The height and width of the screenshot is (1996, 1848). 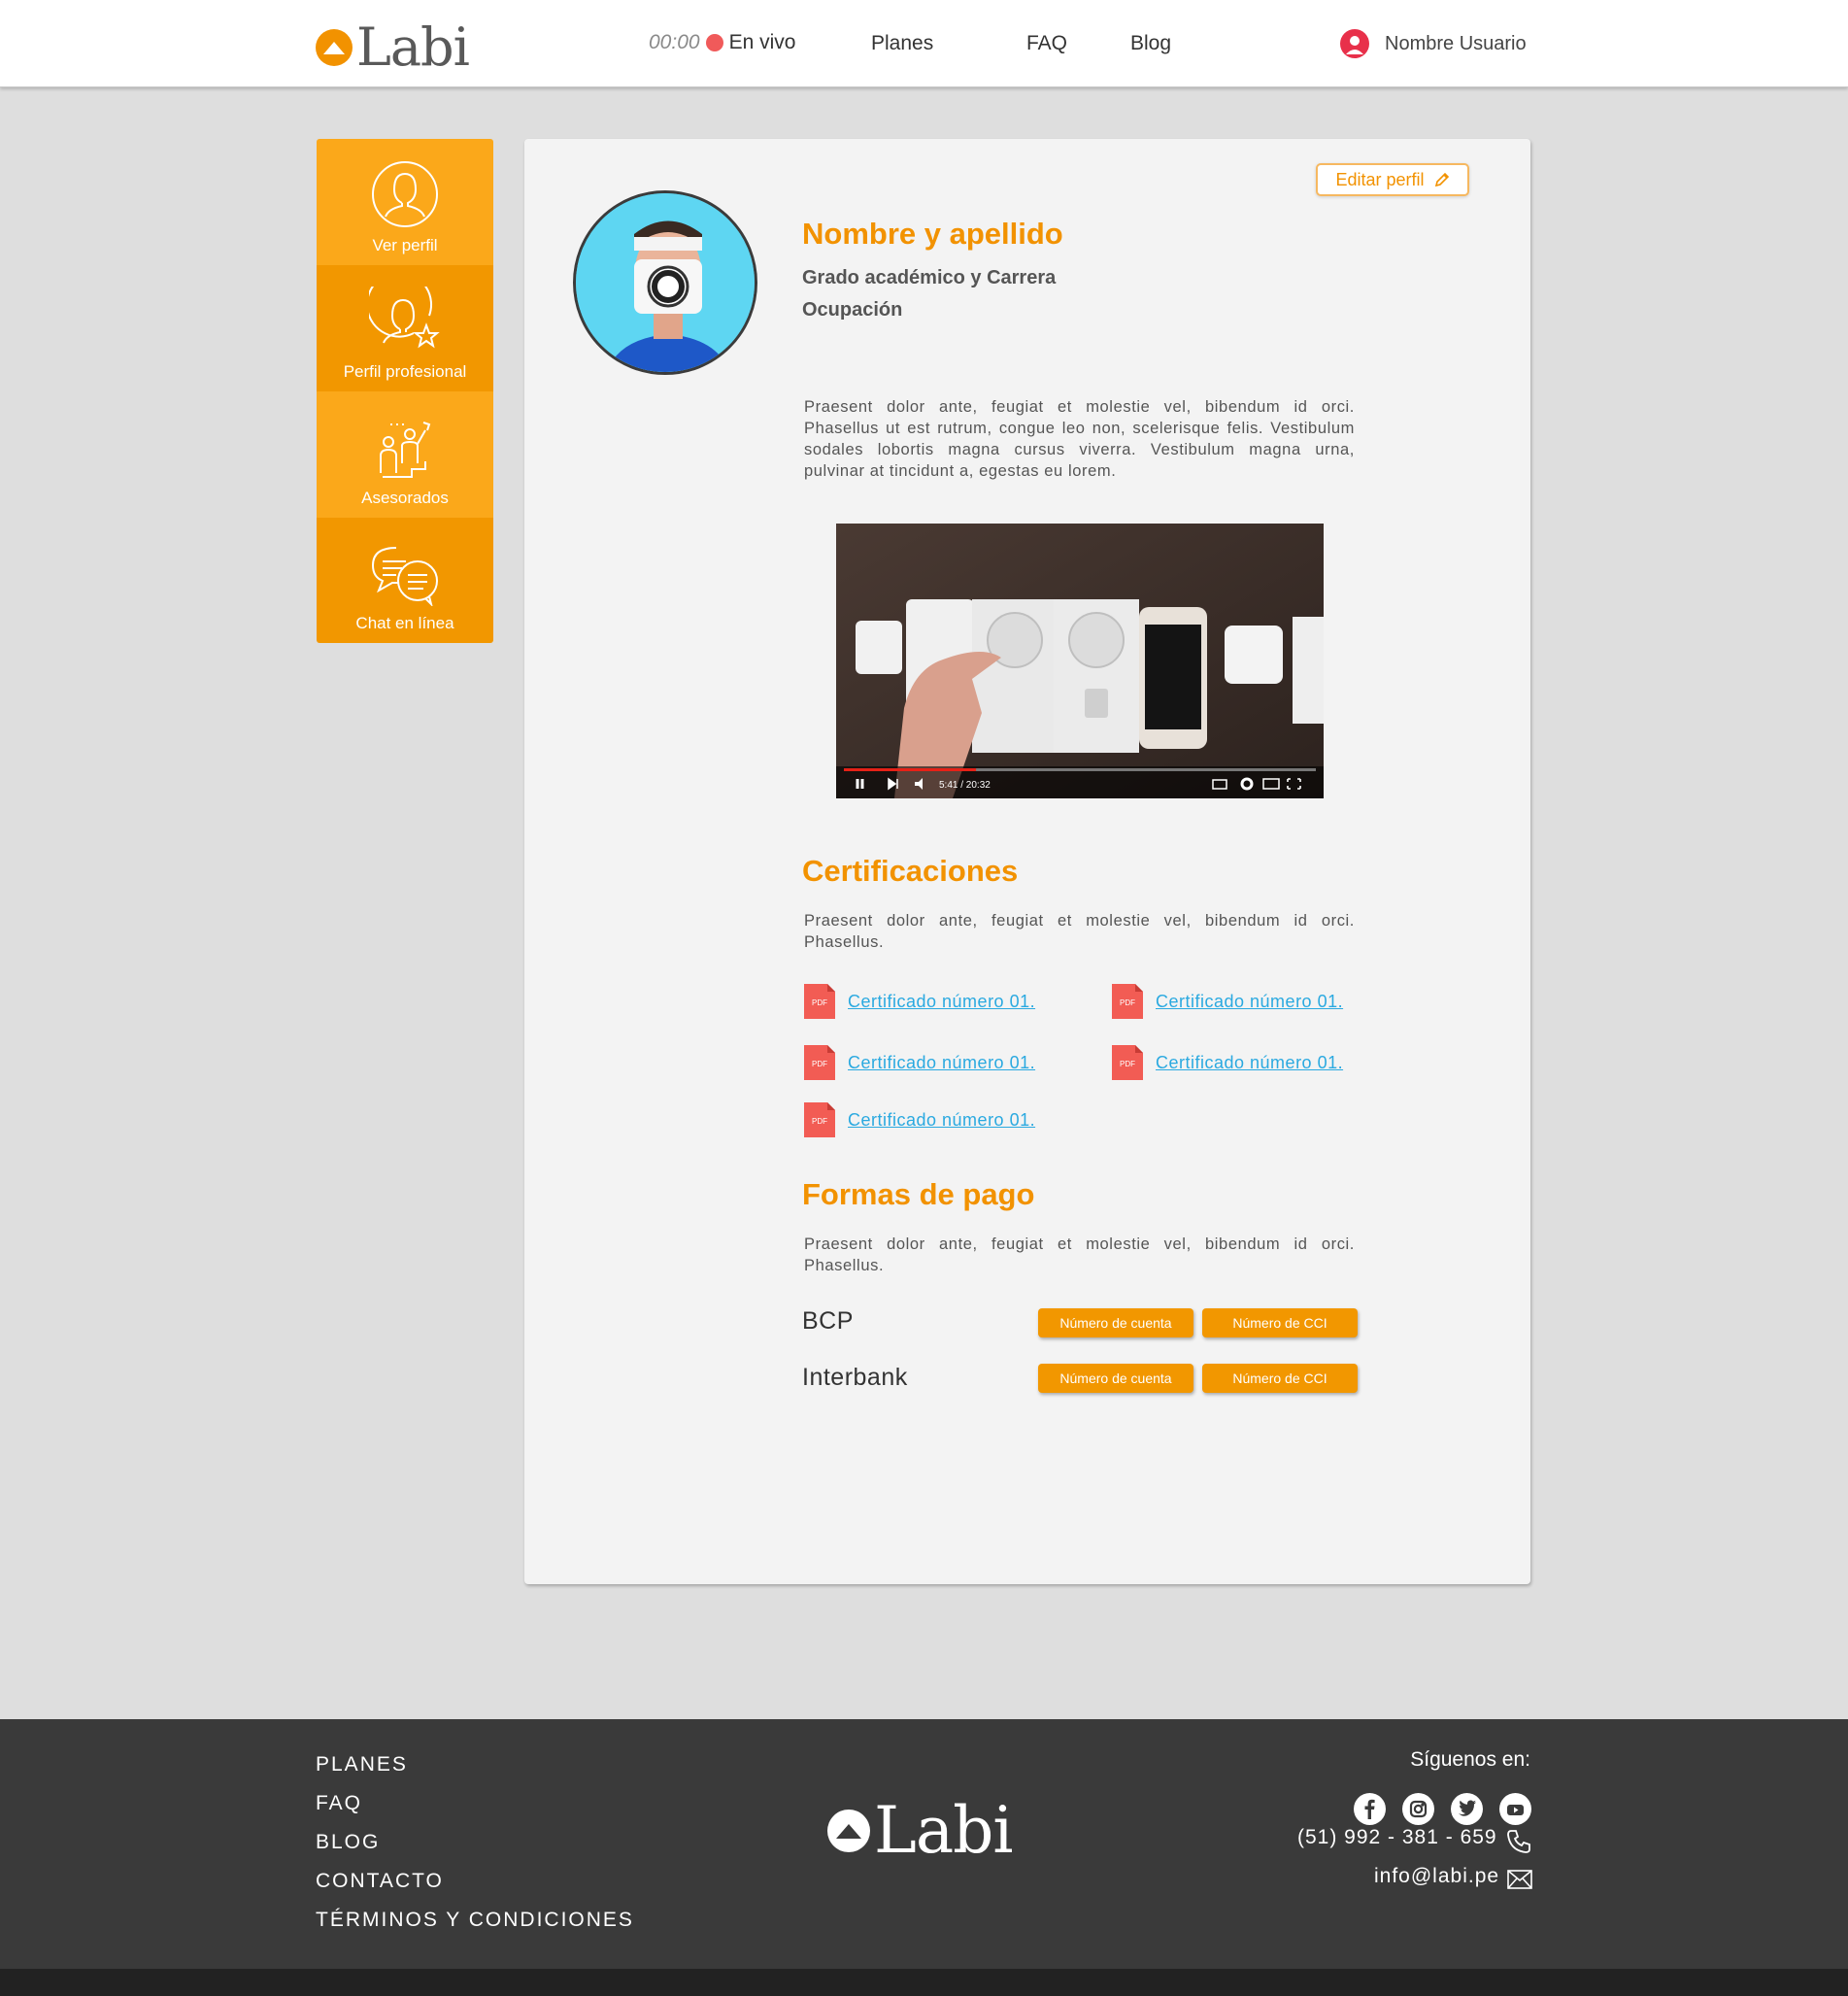 I want to click on twitter-icon, so click(x=1467, y=1809).